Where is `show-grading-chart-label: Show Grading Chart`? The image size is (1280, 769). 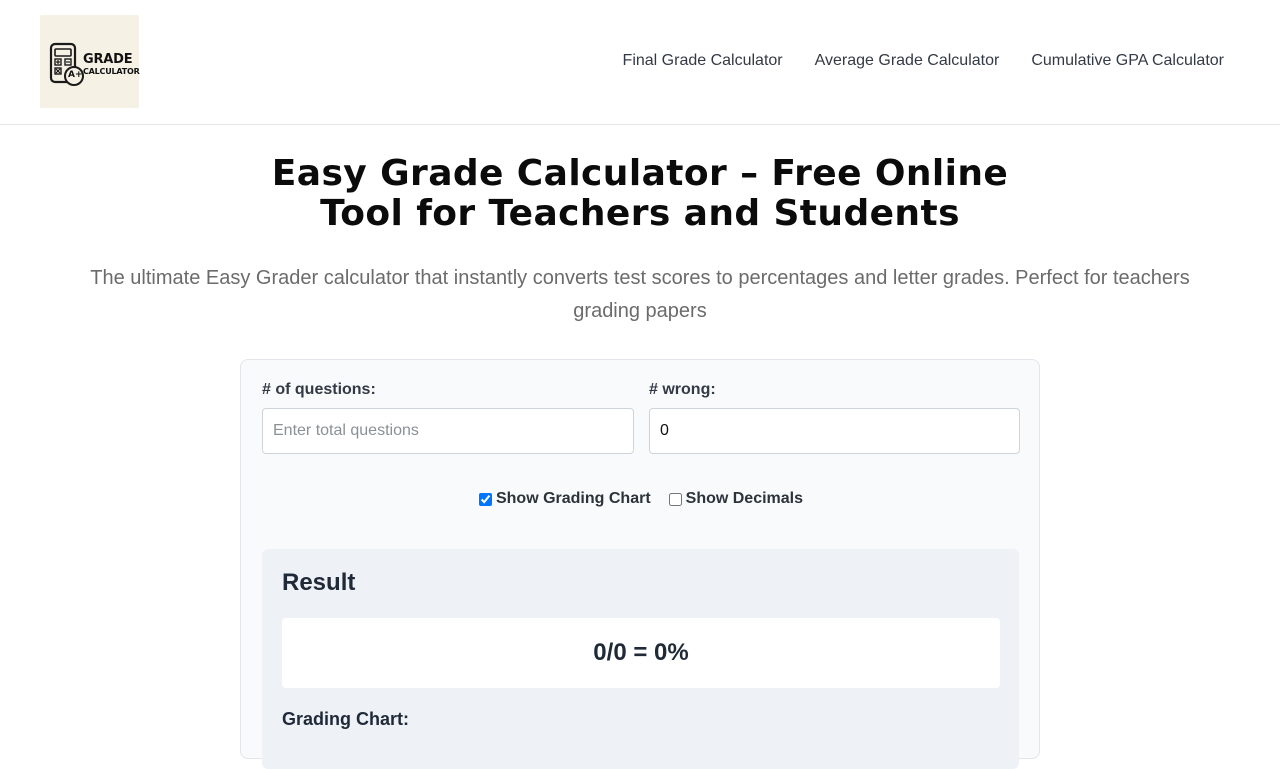
show-grading-chart-label: Show Grading Chart is located at coordinates (573, 498).